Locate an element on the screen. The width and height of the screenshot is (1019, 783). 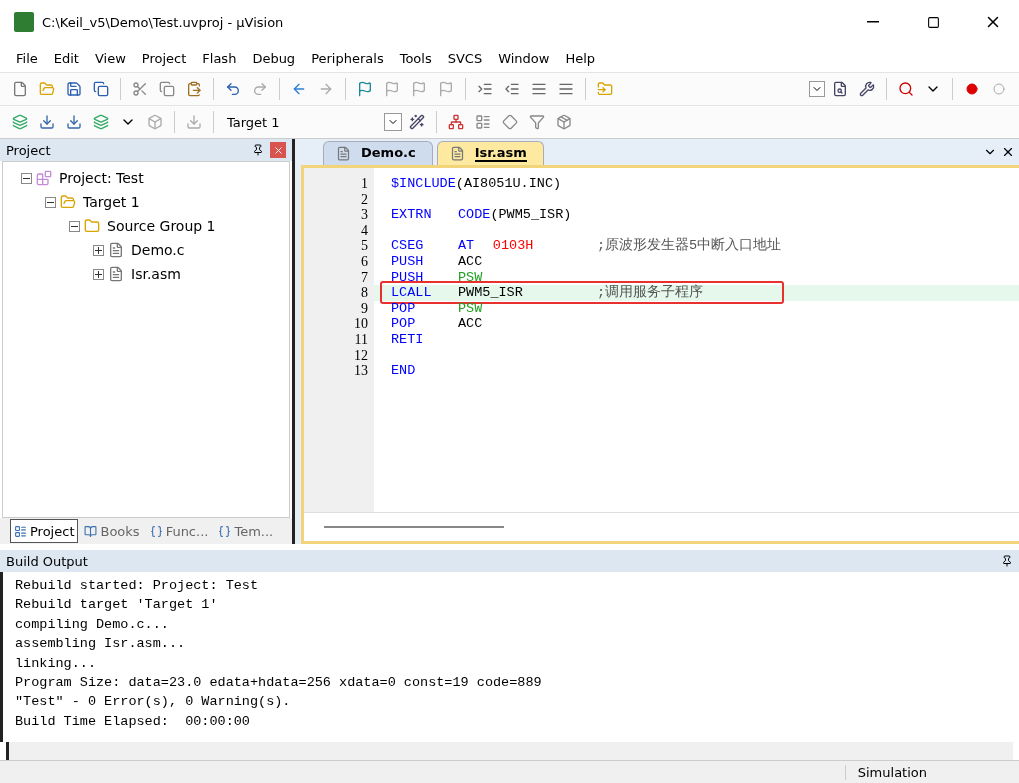
save-icon is located at coordinates (74, 89).